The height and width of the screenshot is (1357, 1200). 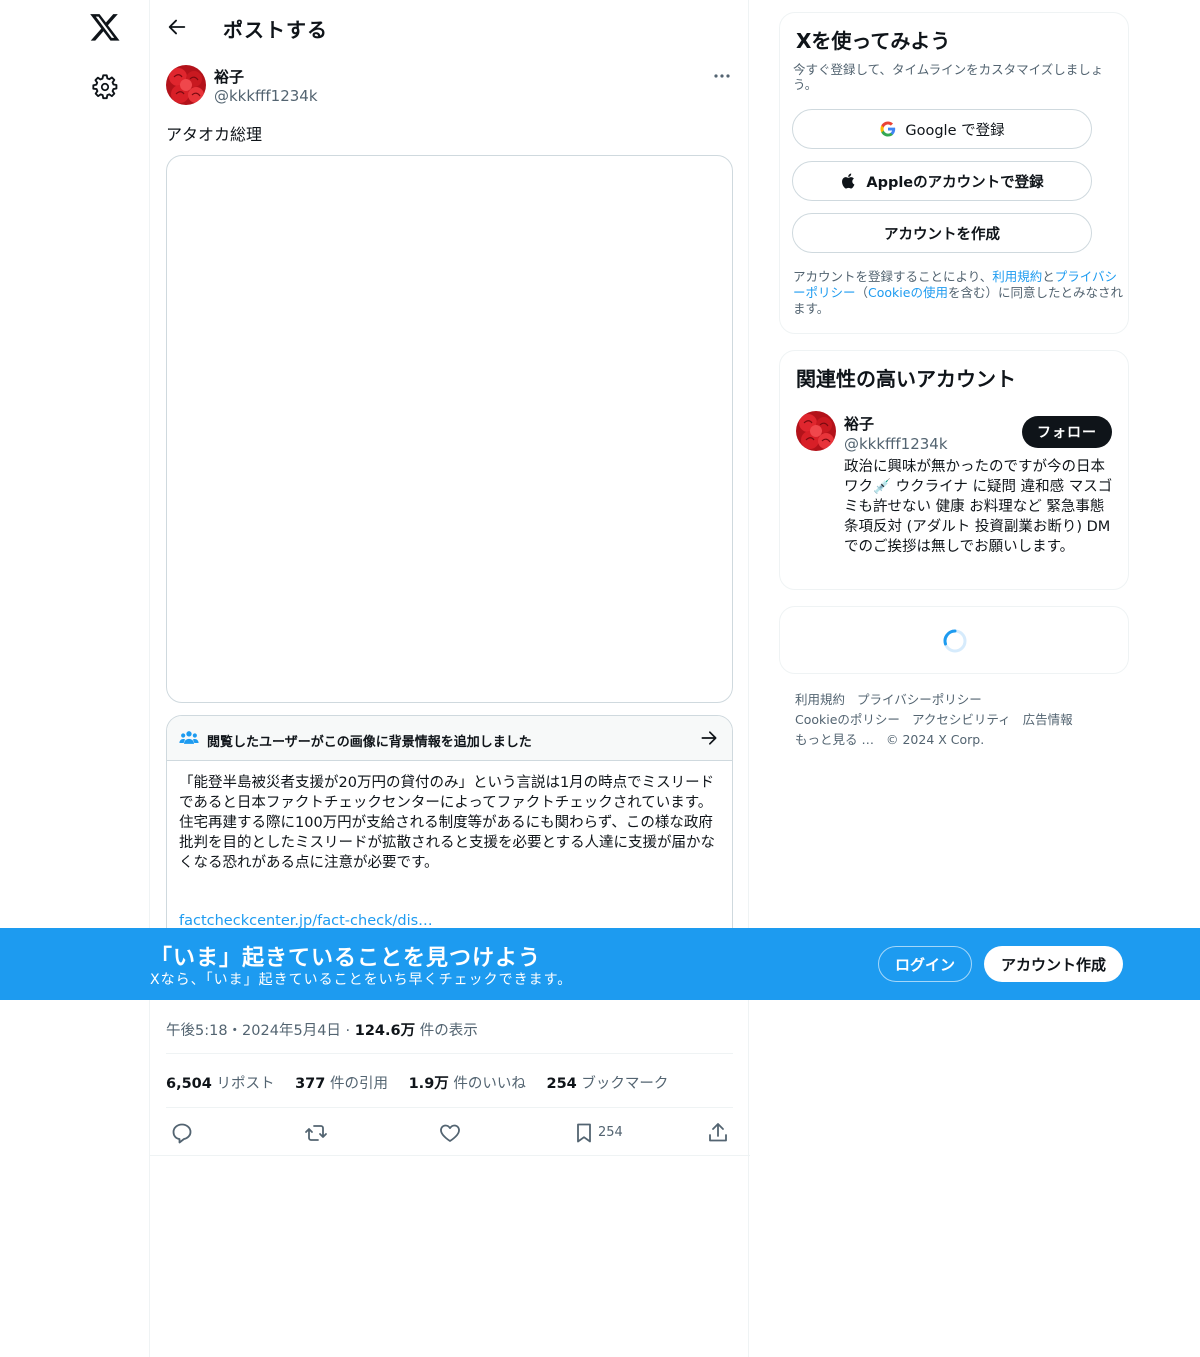 What do you see at coordinates (1053, 964) in the screenshot?
I see `banner-signup-button: アカウント作成` at bounding box center [1053, 964].